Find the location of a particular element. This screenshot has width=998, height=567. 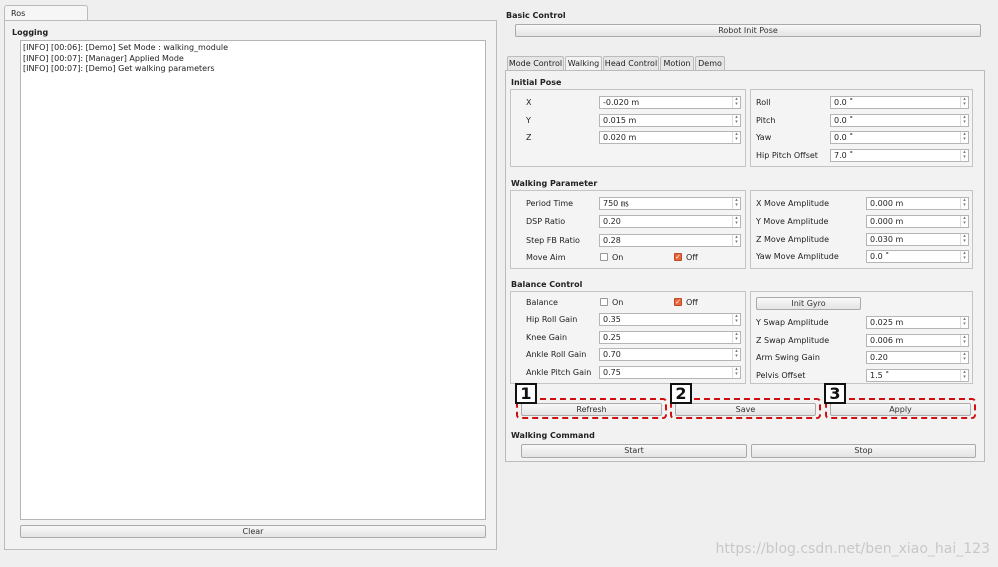

z-swap-amplitude-spinbox: 0.006 m ▴ ▾ is located at coordinates (917, 340).